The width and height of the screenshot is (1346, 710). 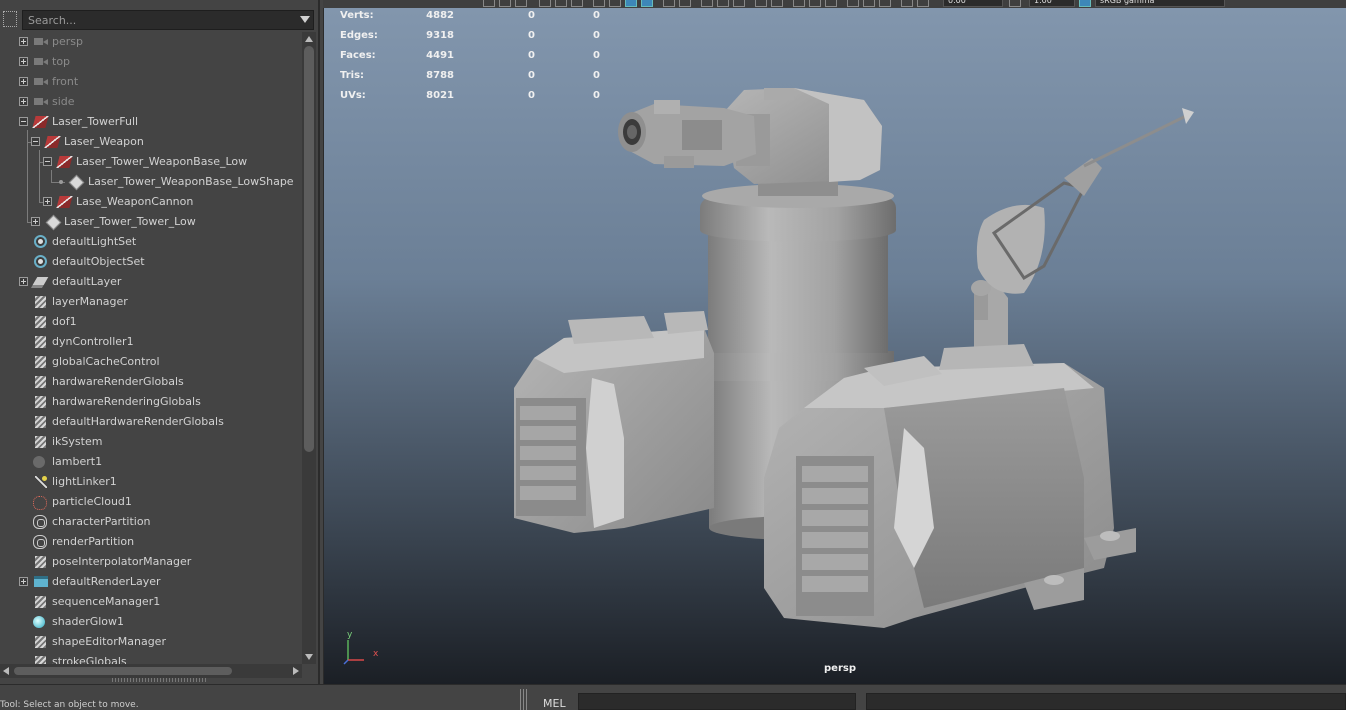 What do you see at coordinates (305, 19) in the screenshot?
I see `search-dropdown-arrow-icon` at bounding box center [305, 19].